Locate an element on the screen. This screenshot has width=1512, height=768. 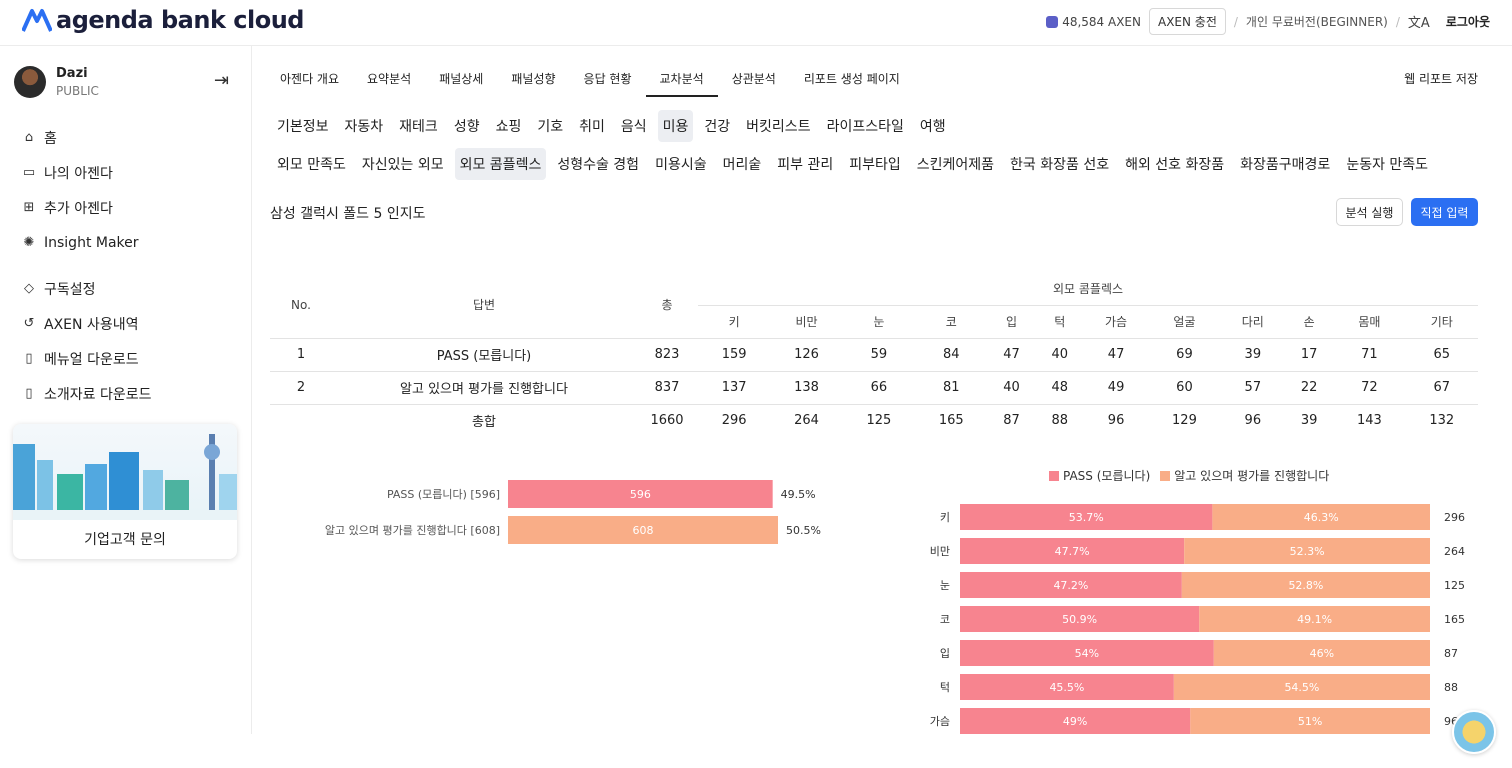
category-chip-8: 미용 is located at coordinates (675, 126).